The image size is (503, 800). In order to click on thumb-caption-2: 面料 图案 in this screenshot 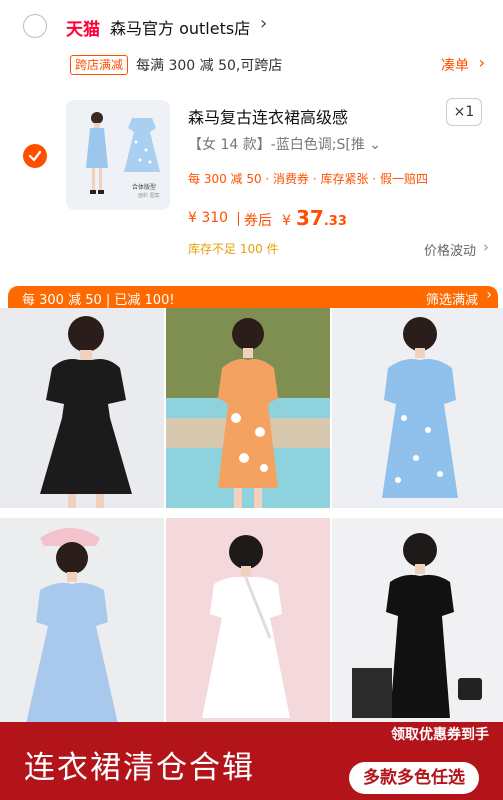, I will do `click(149, 196)`.